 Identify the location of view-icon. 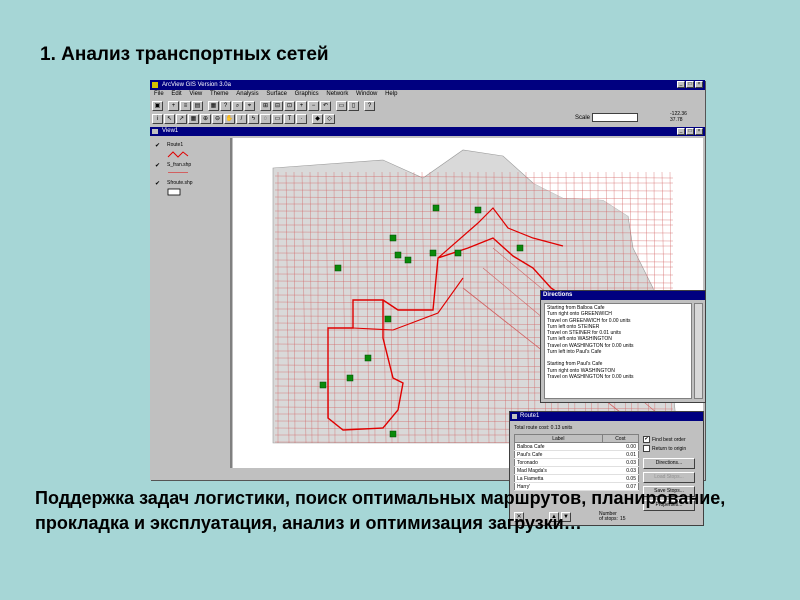
(155, 131).